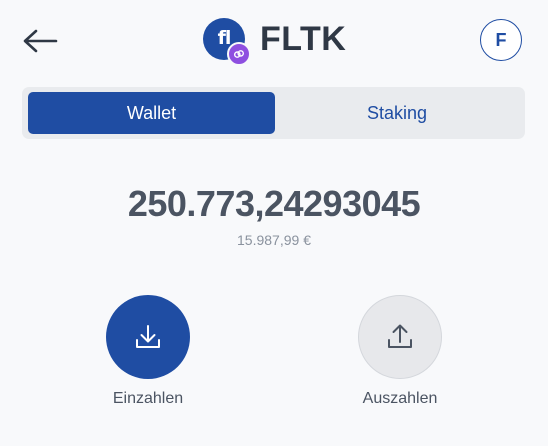 This screenshot has width=548, height=446. I want to click on tab-staking-label: Staking, so click(397, 112).